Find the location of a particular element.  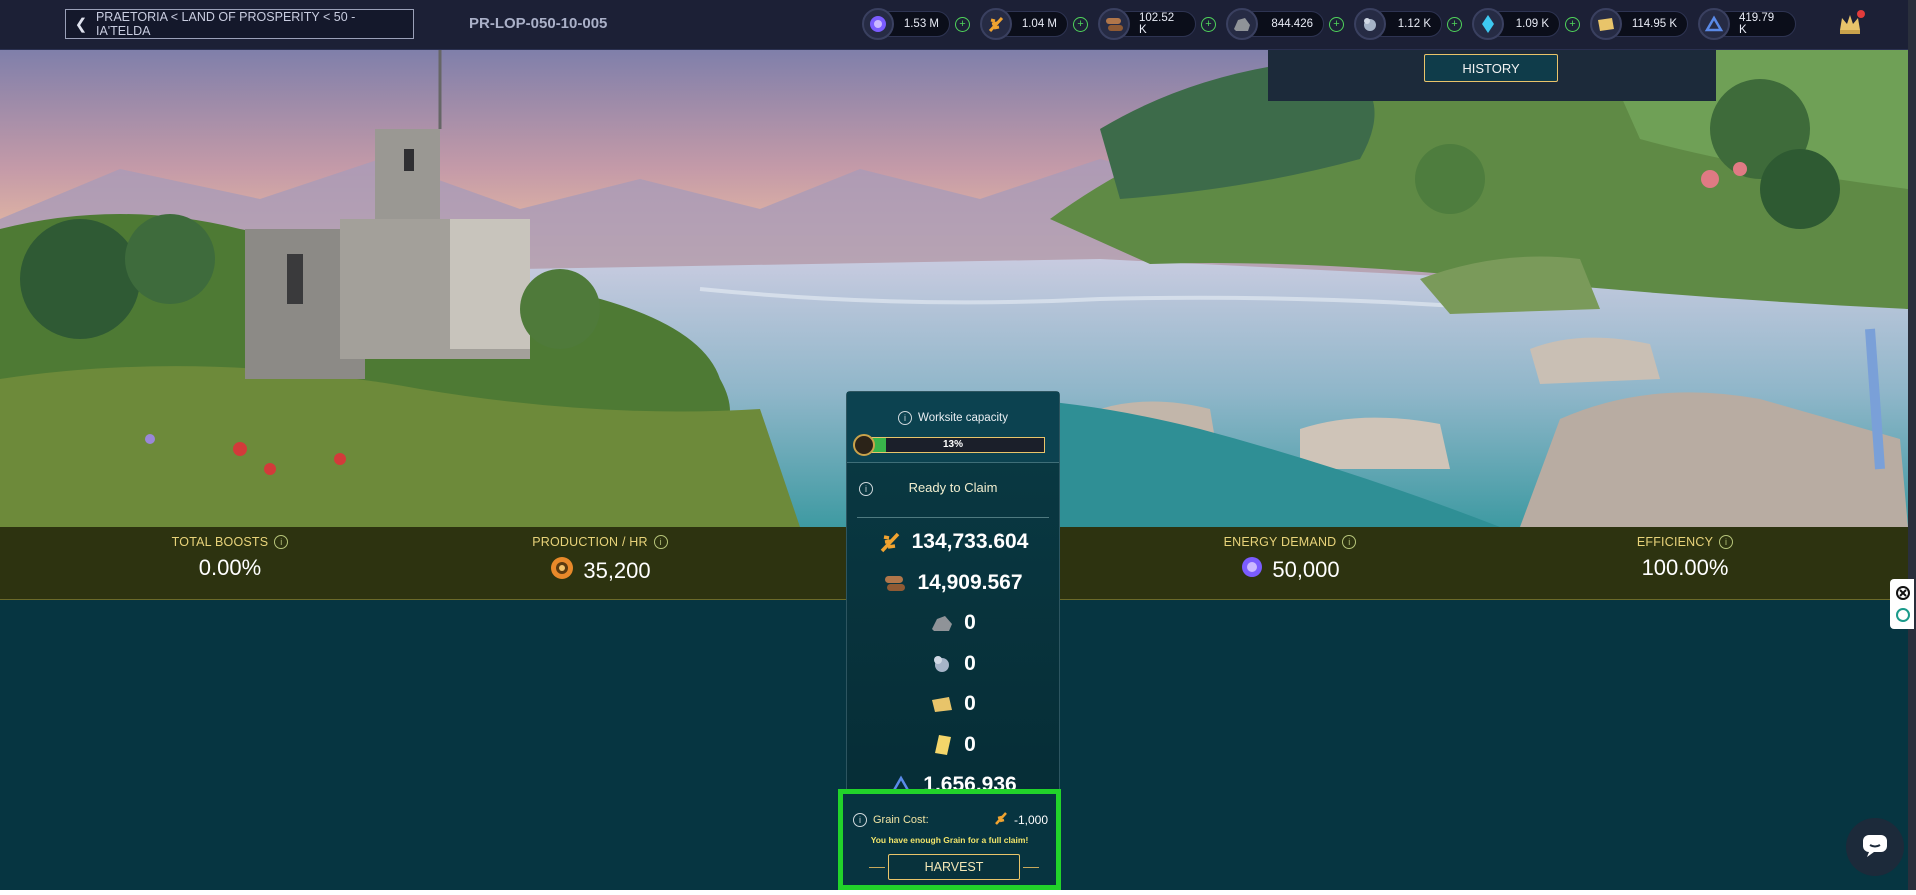

claim-item-grain: 134,733.604 is located at coordinates (953, 542).